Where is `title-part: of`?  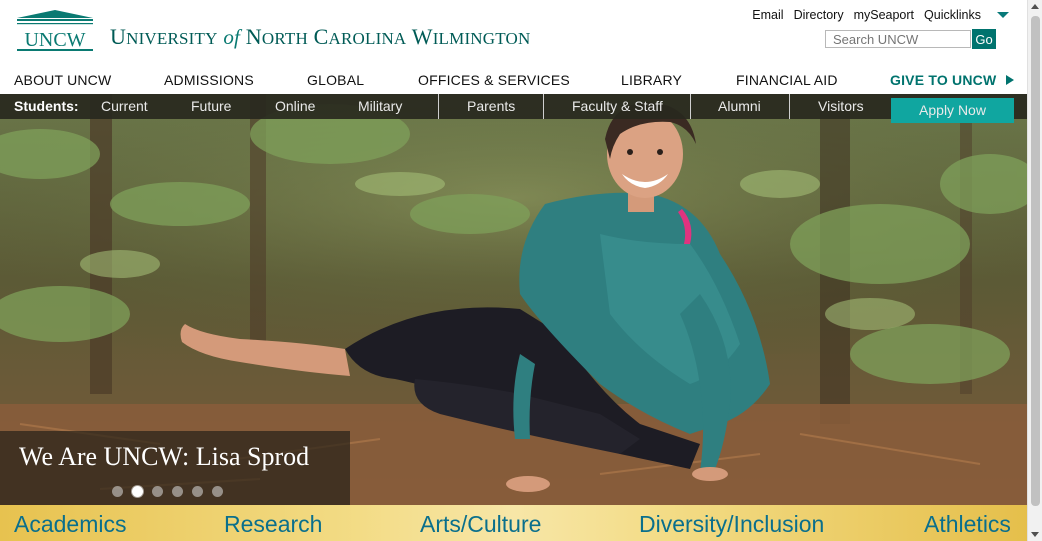
title-part: of is located at coordinates (232, 37).